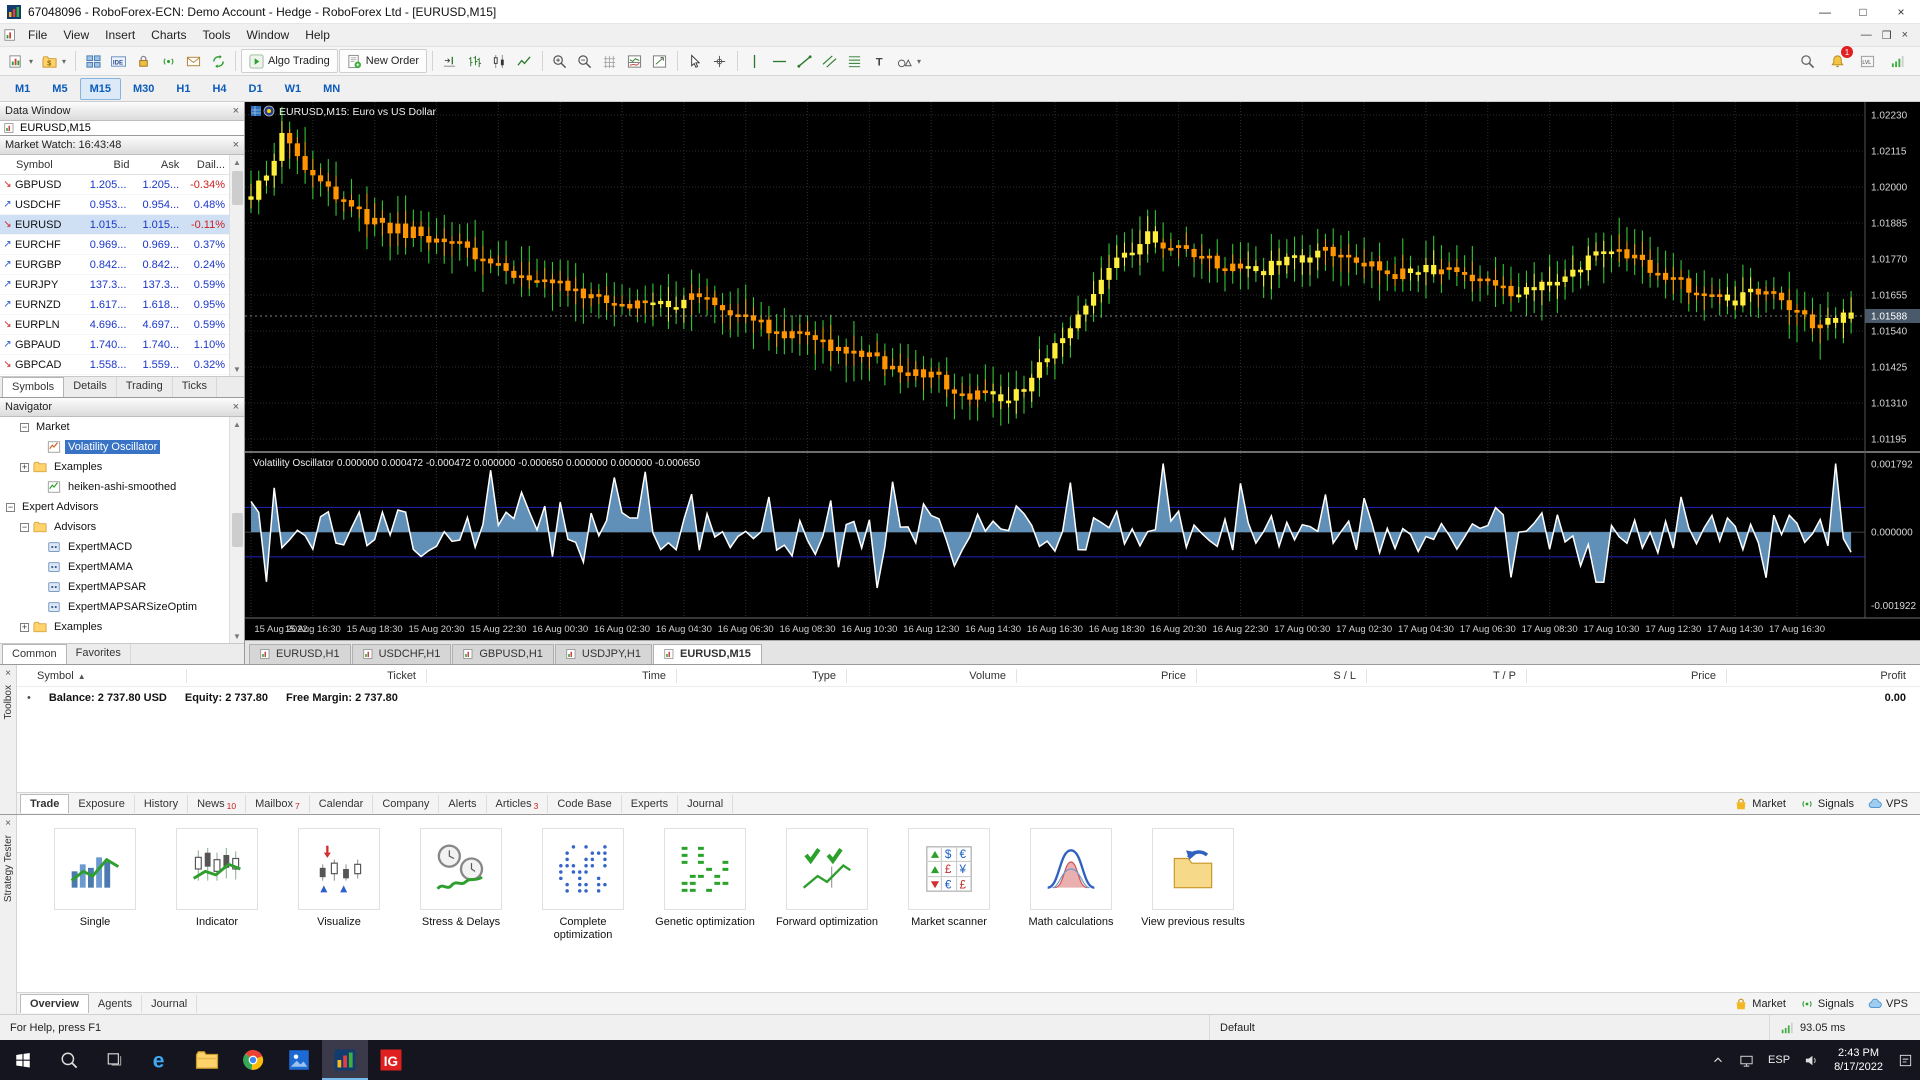 The width and height of the screenshot is (1920, 1080). I want to click on navigator-item: − Advisors, so click(114, 527).